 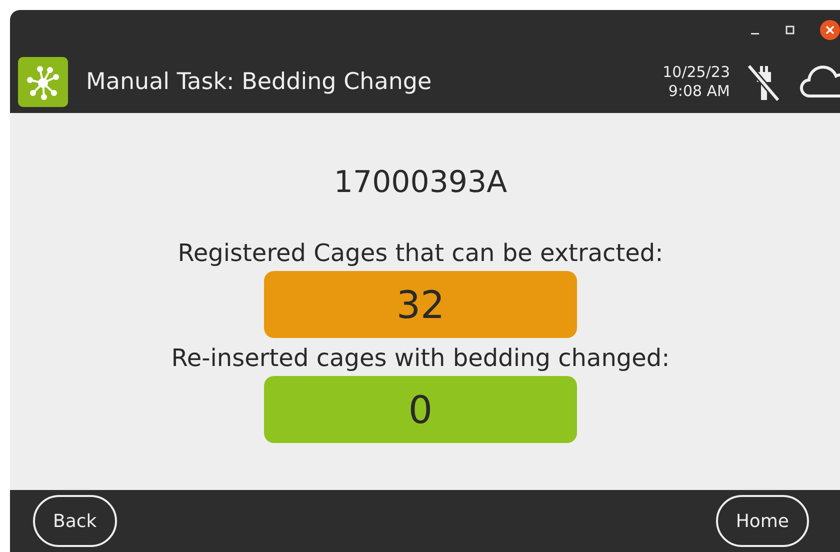 What do you see at coordinates (762, 521) in the screenshot?
I see `nav-button: Home` at bounding box center [762, 521].